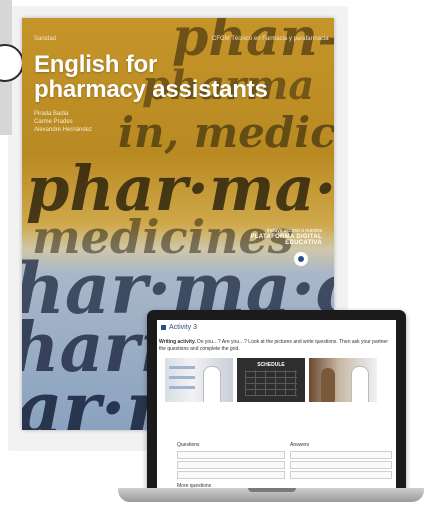 Image resolution: width=428 pixels, height=506 pixels. I want to click on activity-images: SCHEDULE, so click(271, 380).